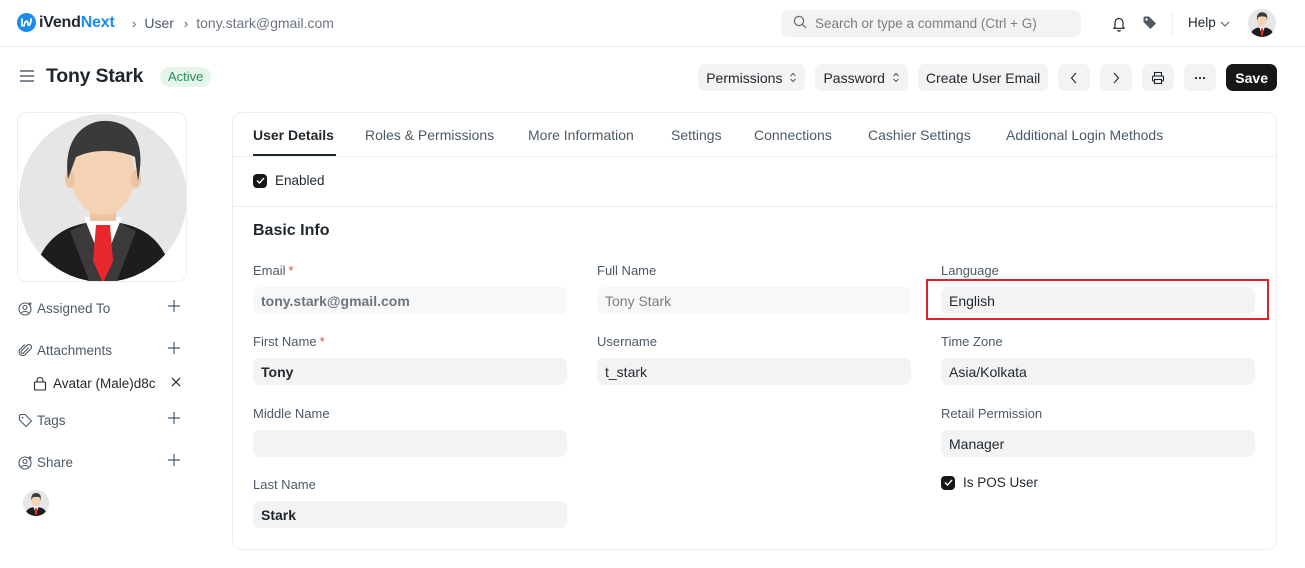 This screenshot has height=568, width=1305. I want to click on search-input, so click(945, 23).